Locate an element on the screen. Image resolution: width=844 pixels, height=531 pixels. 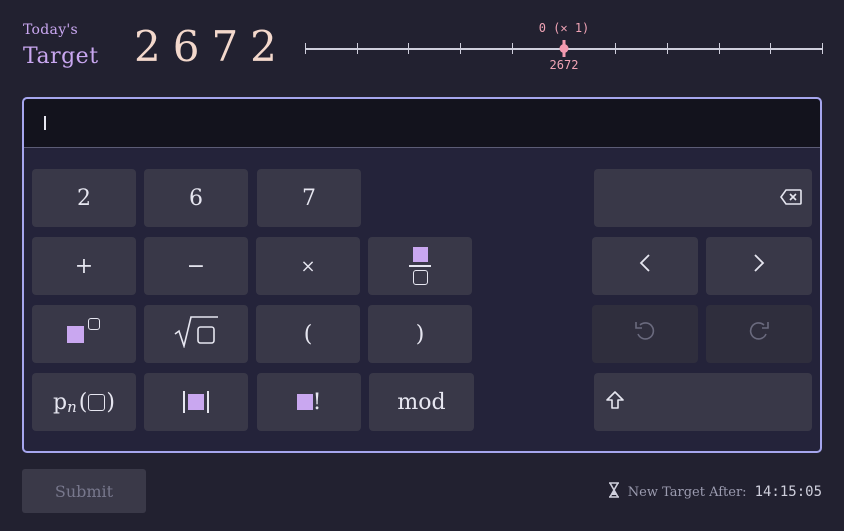
prime-label: p is located at coordinates (60, 402).